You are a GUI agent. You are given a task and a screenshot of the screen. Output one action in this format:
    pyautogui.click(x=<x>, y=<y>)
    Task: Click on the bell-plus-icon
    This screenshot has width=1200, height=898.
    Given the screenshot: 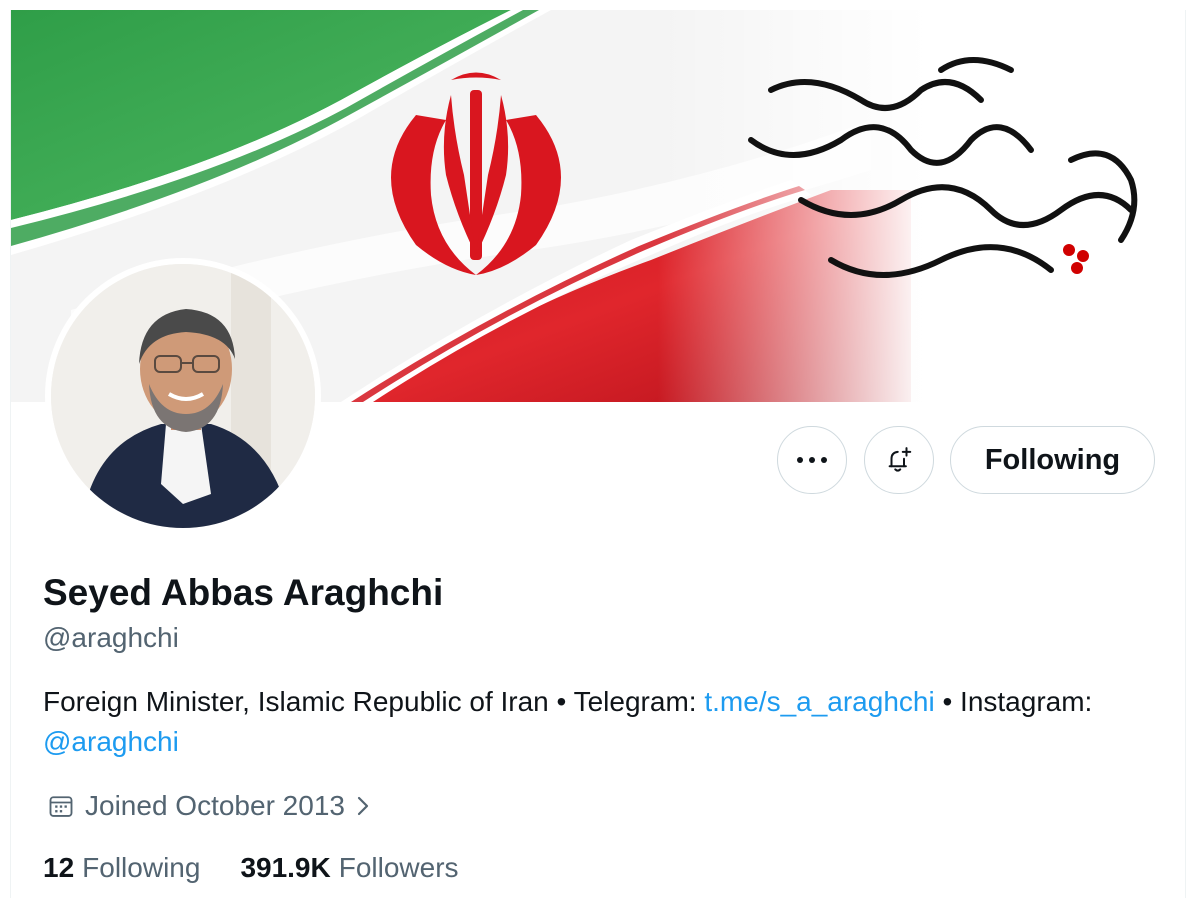 What is the action you would take?
    pyautogui.click(x=900, y=459)
    